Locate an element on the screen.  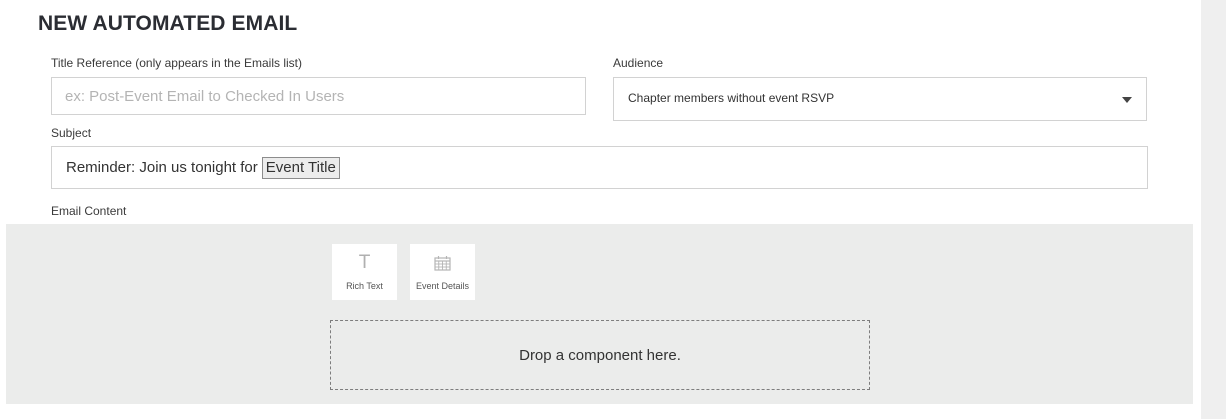
text-icon: T is located at coordinates (364, 262).